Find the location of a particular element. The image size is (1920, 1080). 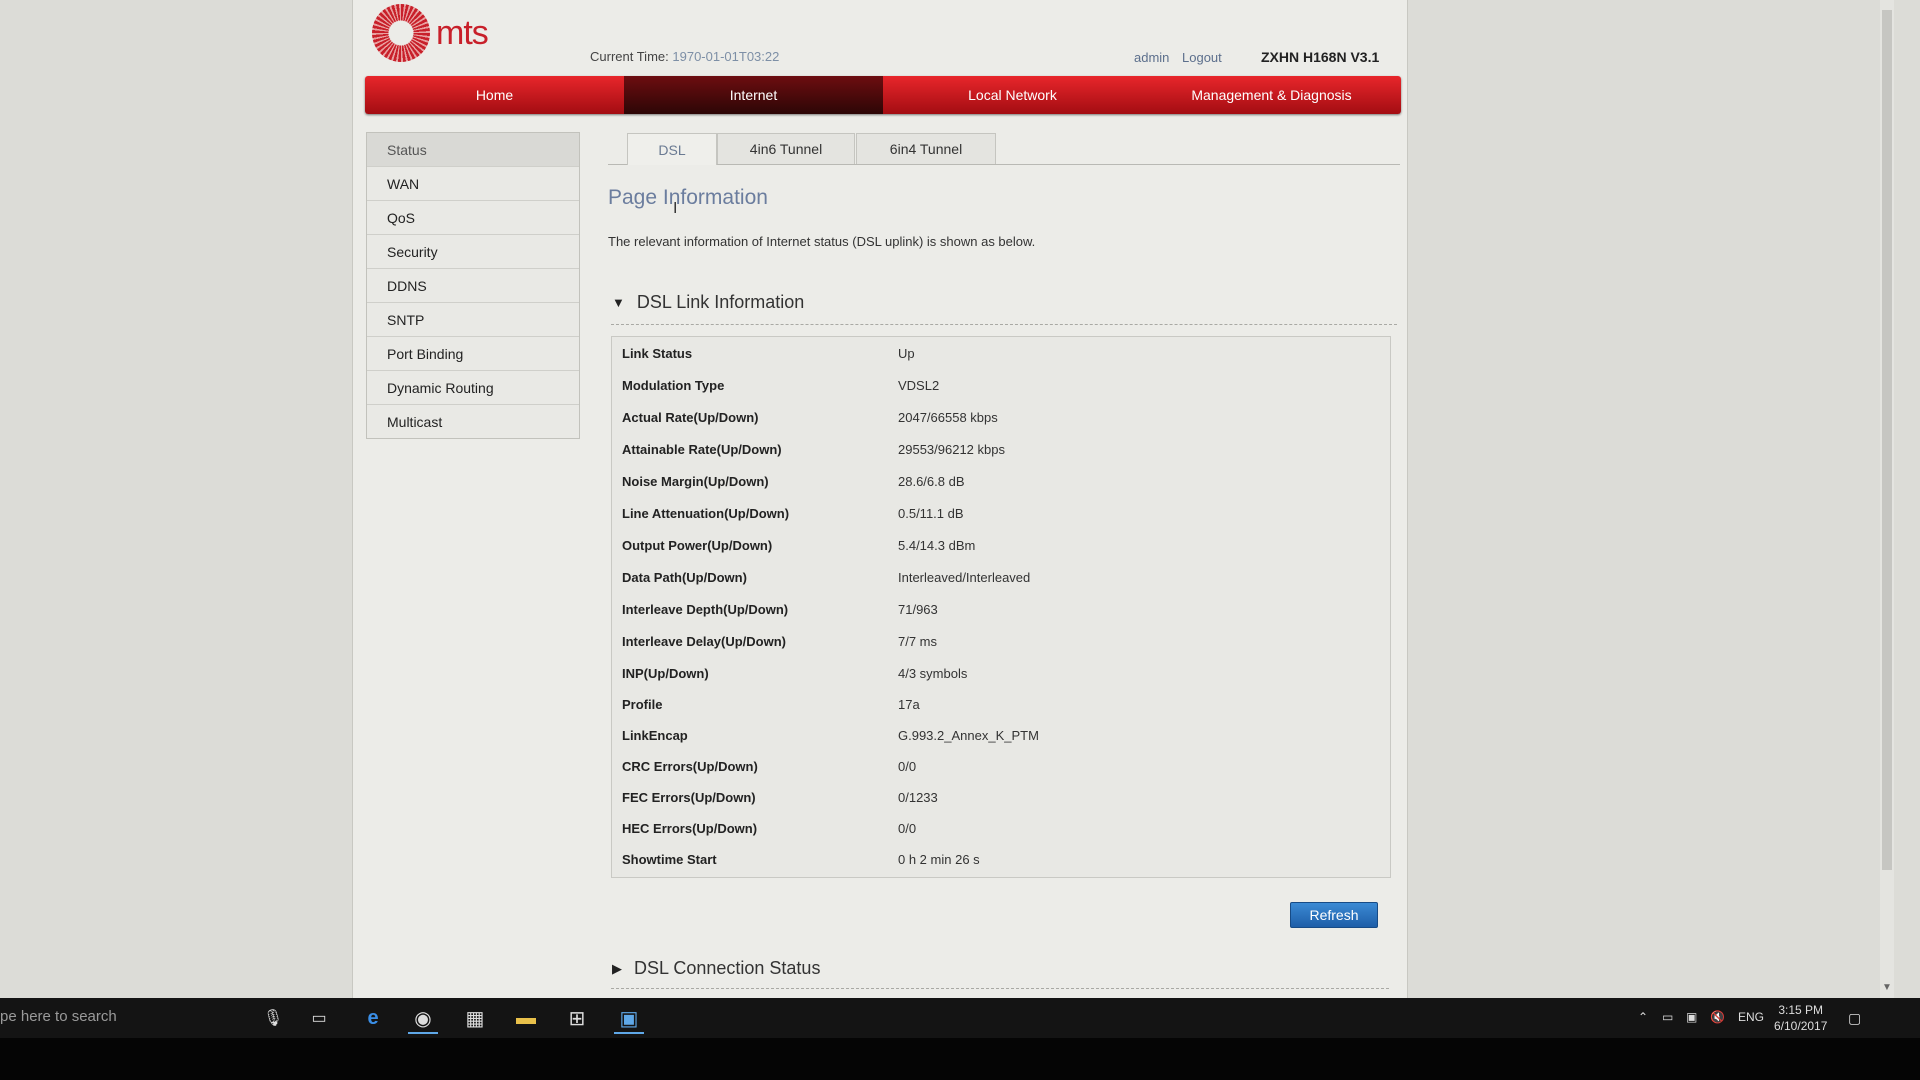

table-row: Interleave Depth(Up/Down) 71/963 is located at coordinates (1001, 609).